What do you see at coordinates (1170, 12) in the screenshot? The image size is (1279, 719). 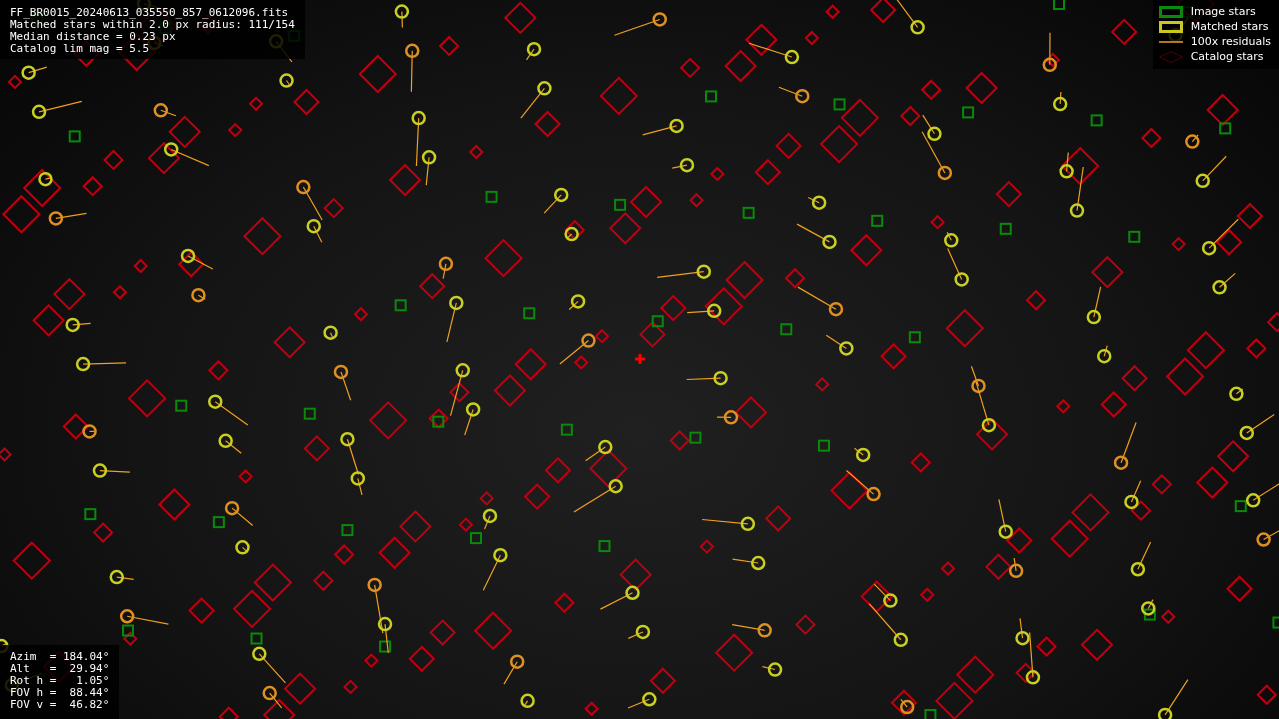 I see `square-marker-icon` at bounding box center [1170, 12].